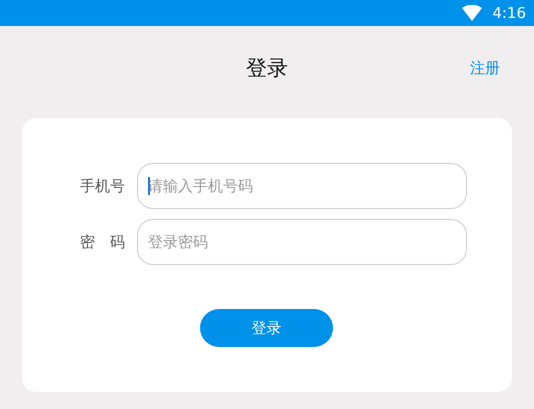 This screenshot has width=534, height=409. I want to click on wifi-icon, so click(472, 13).